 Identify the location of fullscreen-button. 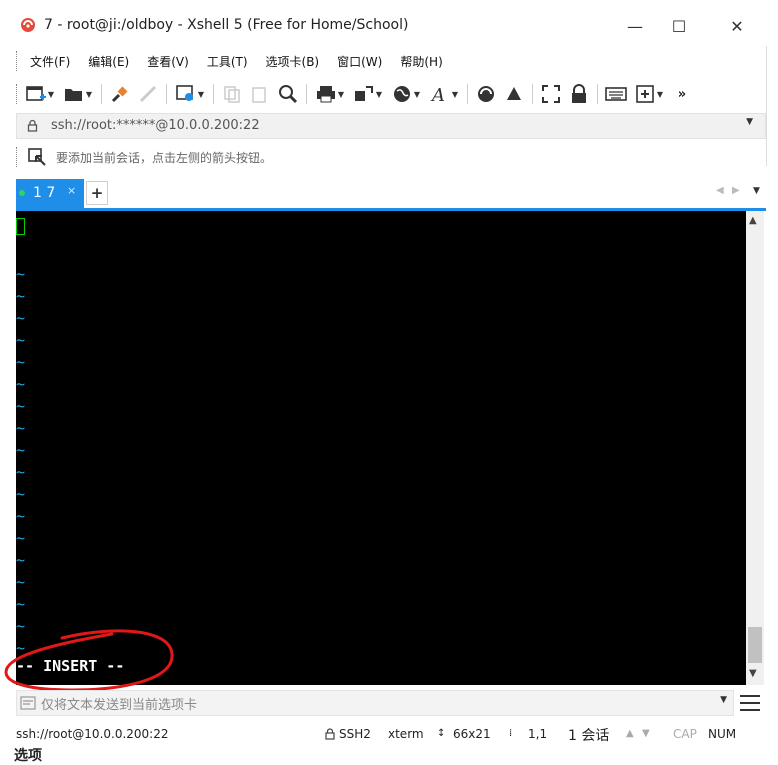
(551, 94).